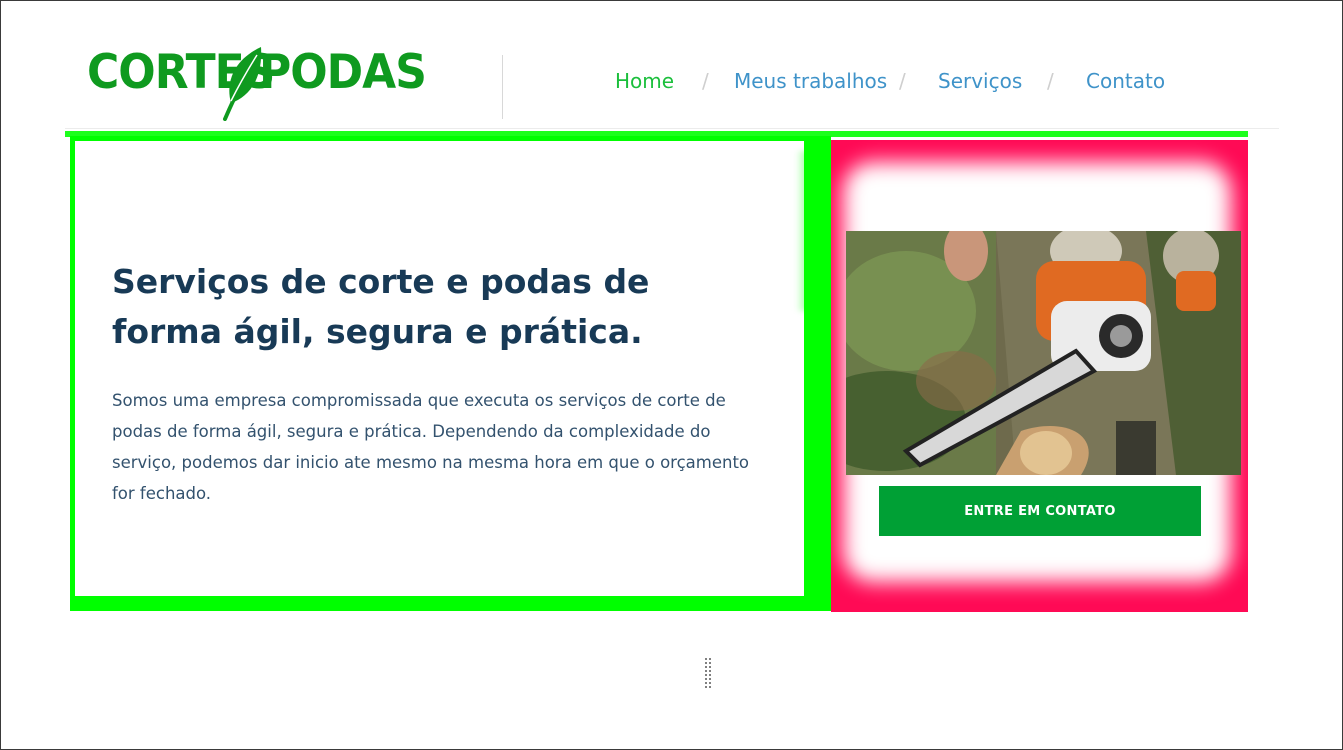 This screenshot has height=750, width=1343. I want to click on hero-bottom-border, so click(450, 603).